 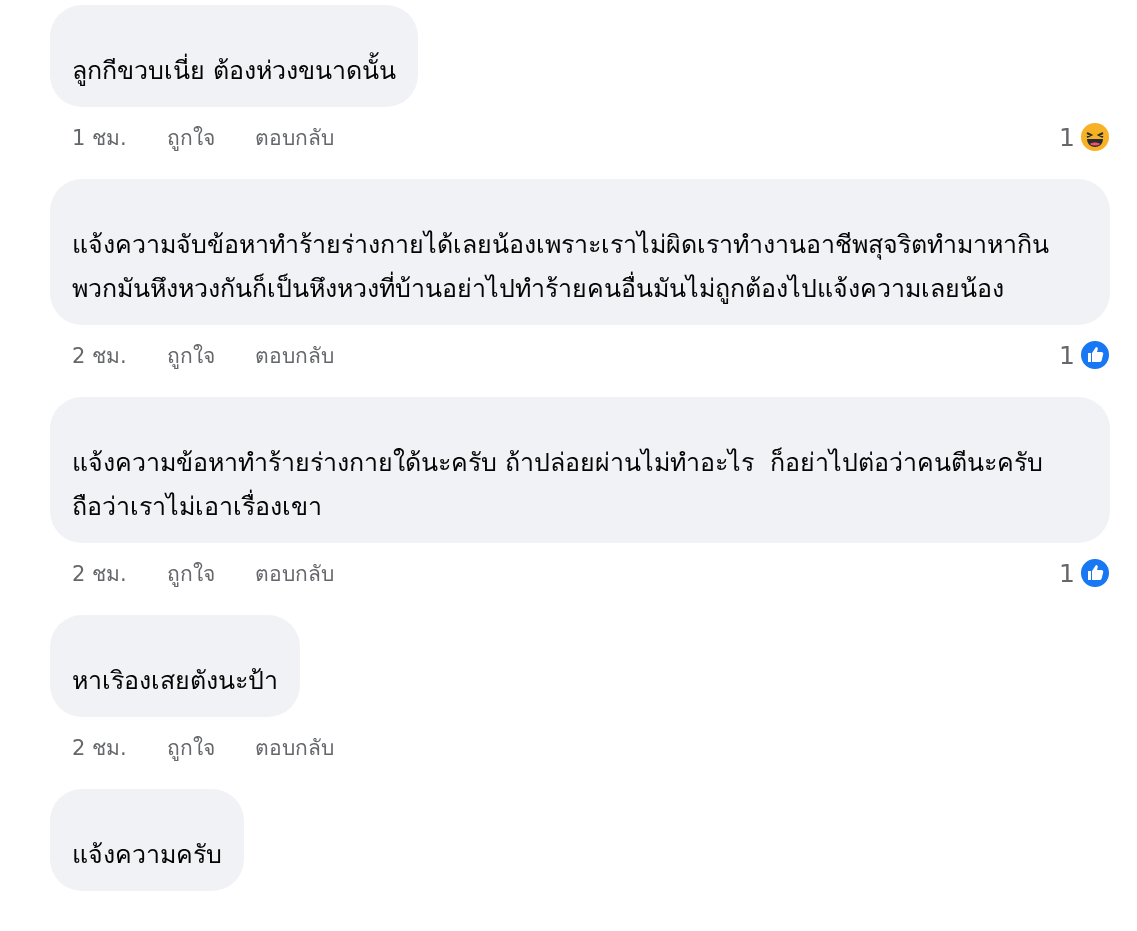 I want to click on comment-time: 1 ชม., so click(x=99, y=138).